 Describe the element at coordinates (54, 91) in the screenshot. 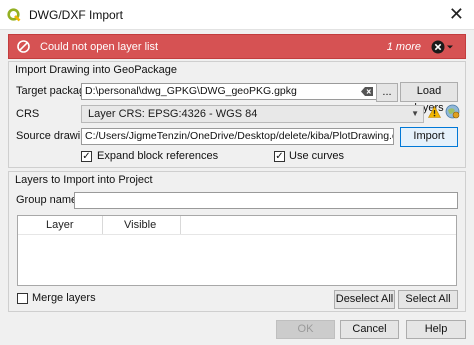

I see `target-package-label: Target package` at that location.